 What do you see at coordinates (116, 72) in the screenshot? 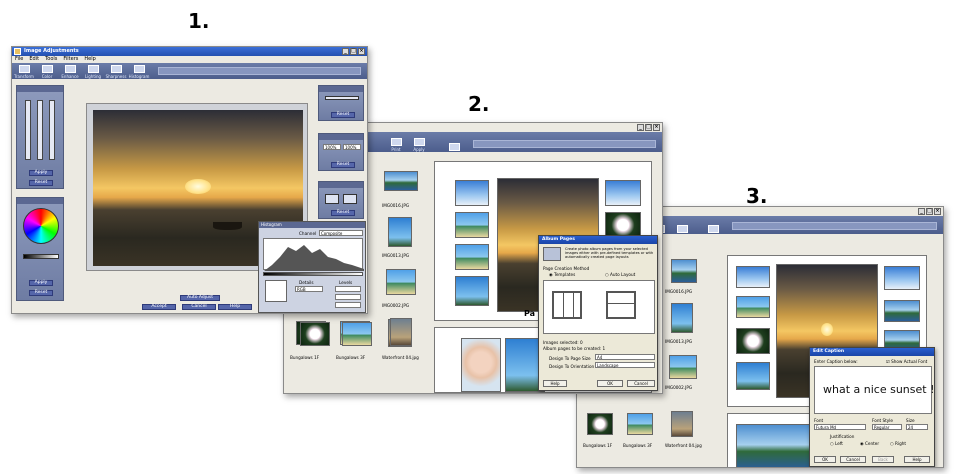
I see `toolbar-sharpness: Sharpness` at bounding box center [116, 72].